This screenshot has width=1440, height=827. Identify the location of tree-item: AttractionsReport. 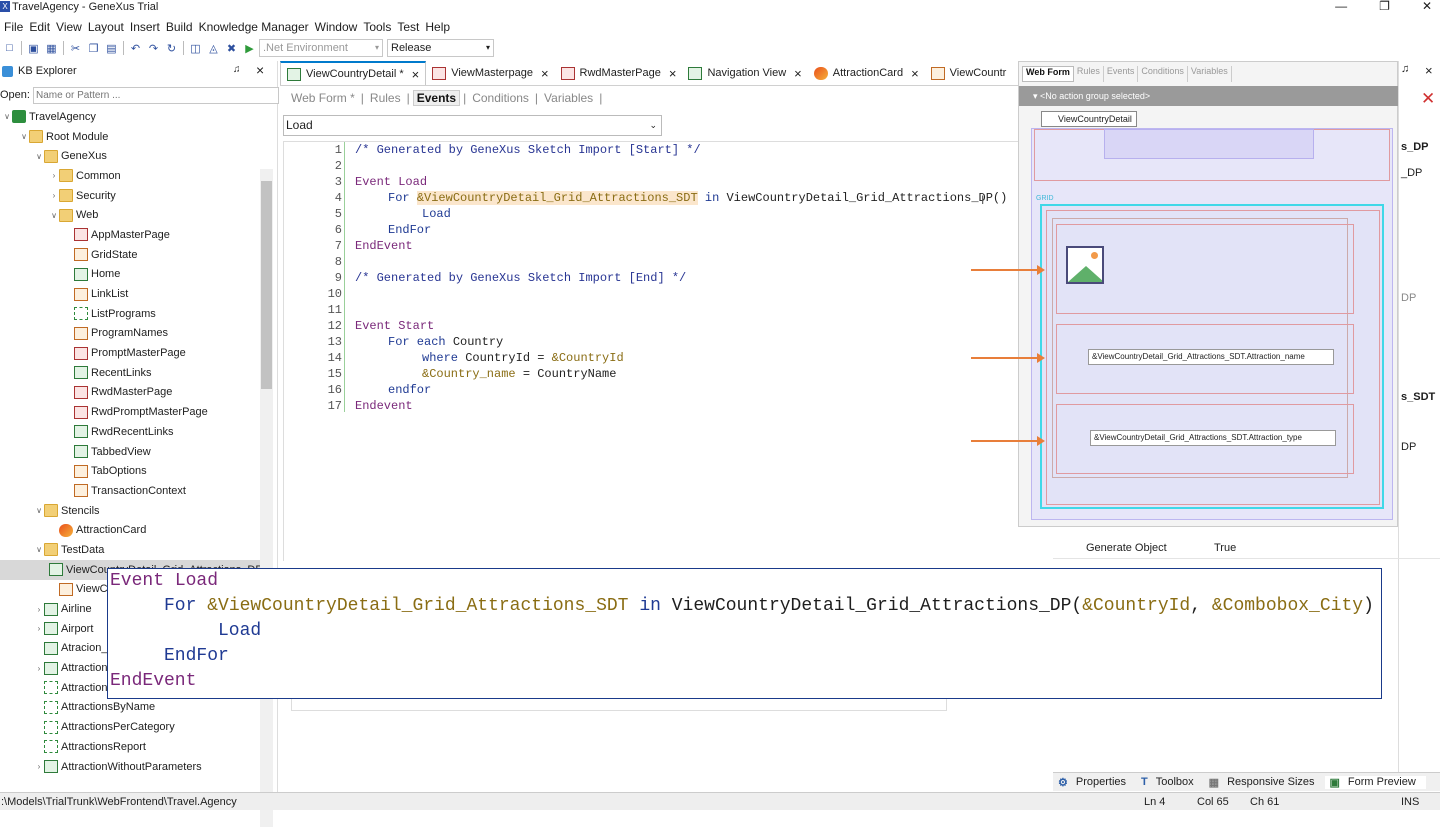
(130, 747).